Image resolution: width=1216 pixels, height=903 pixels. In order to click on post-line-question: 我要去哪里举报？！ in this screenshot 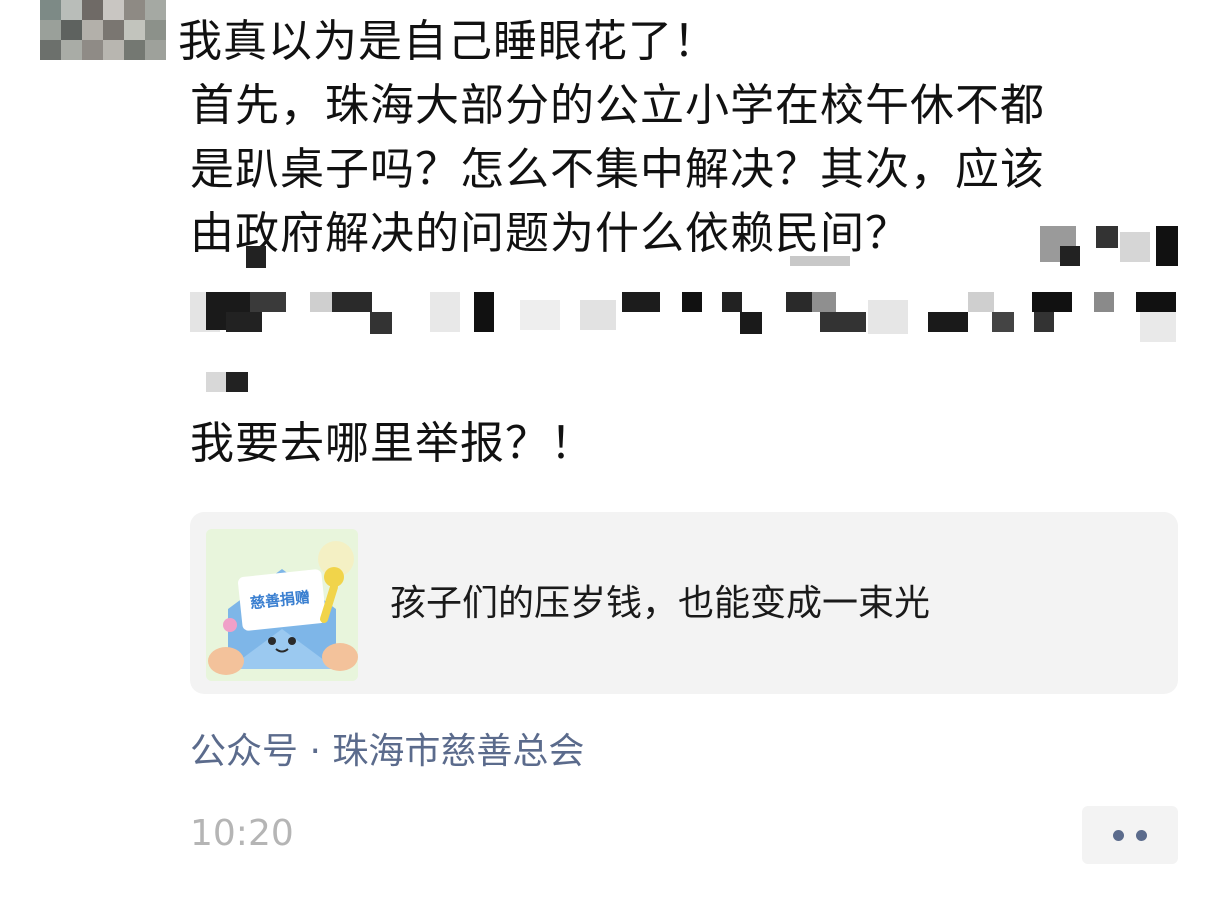, I will do `click(392, 443)`.